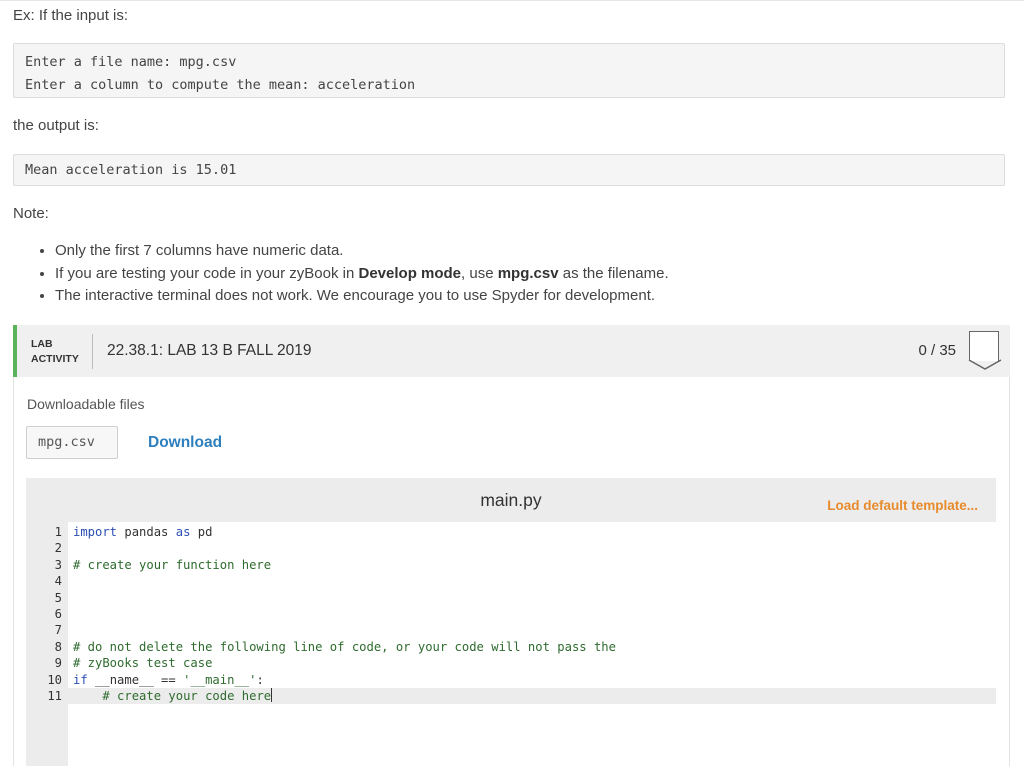 This screenshot has height=766, width=1024. Describe the element at coordinates (528, 273) in the screenshot. I see `note-emphasis: mpg.csv` at that location.